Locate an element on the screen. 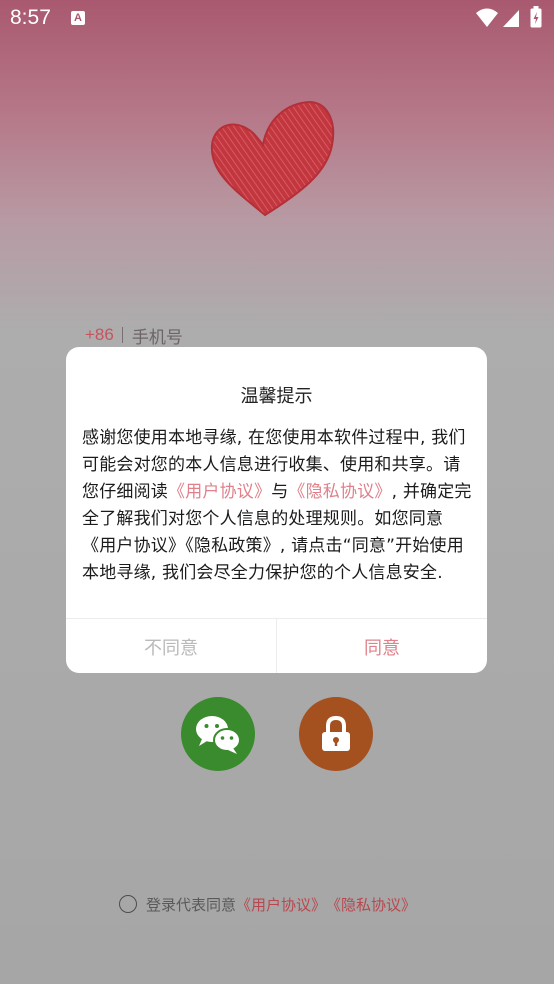 This screenshot has width=554, height=984. country-code: +86 is located at coordinates (99, 335).